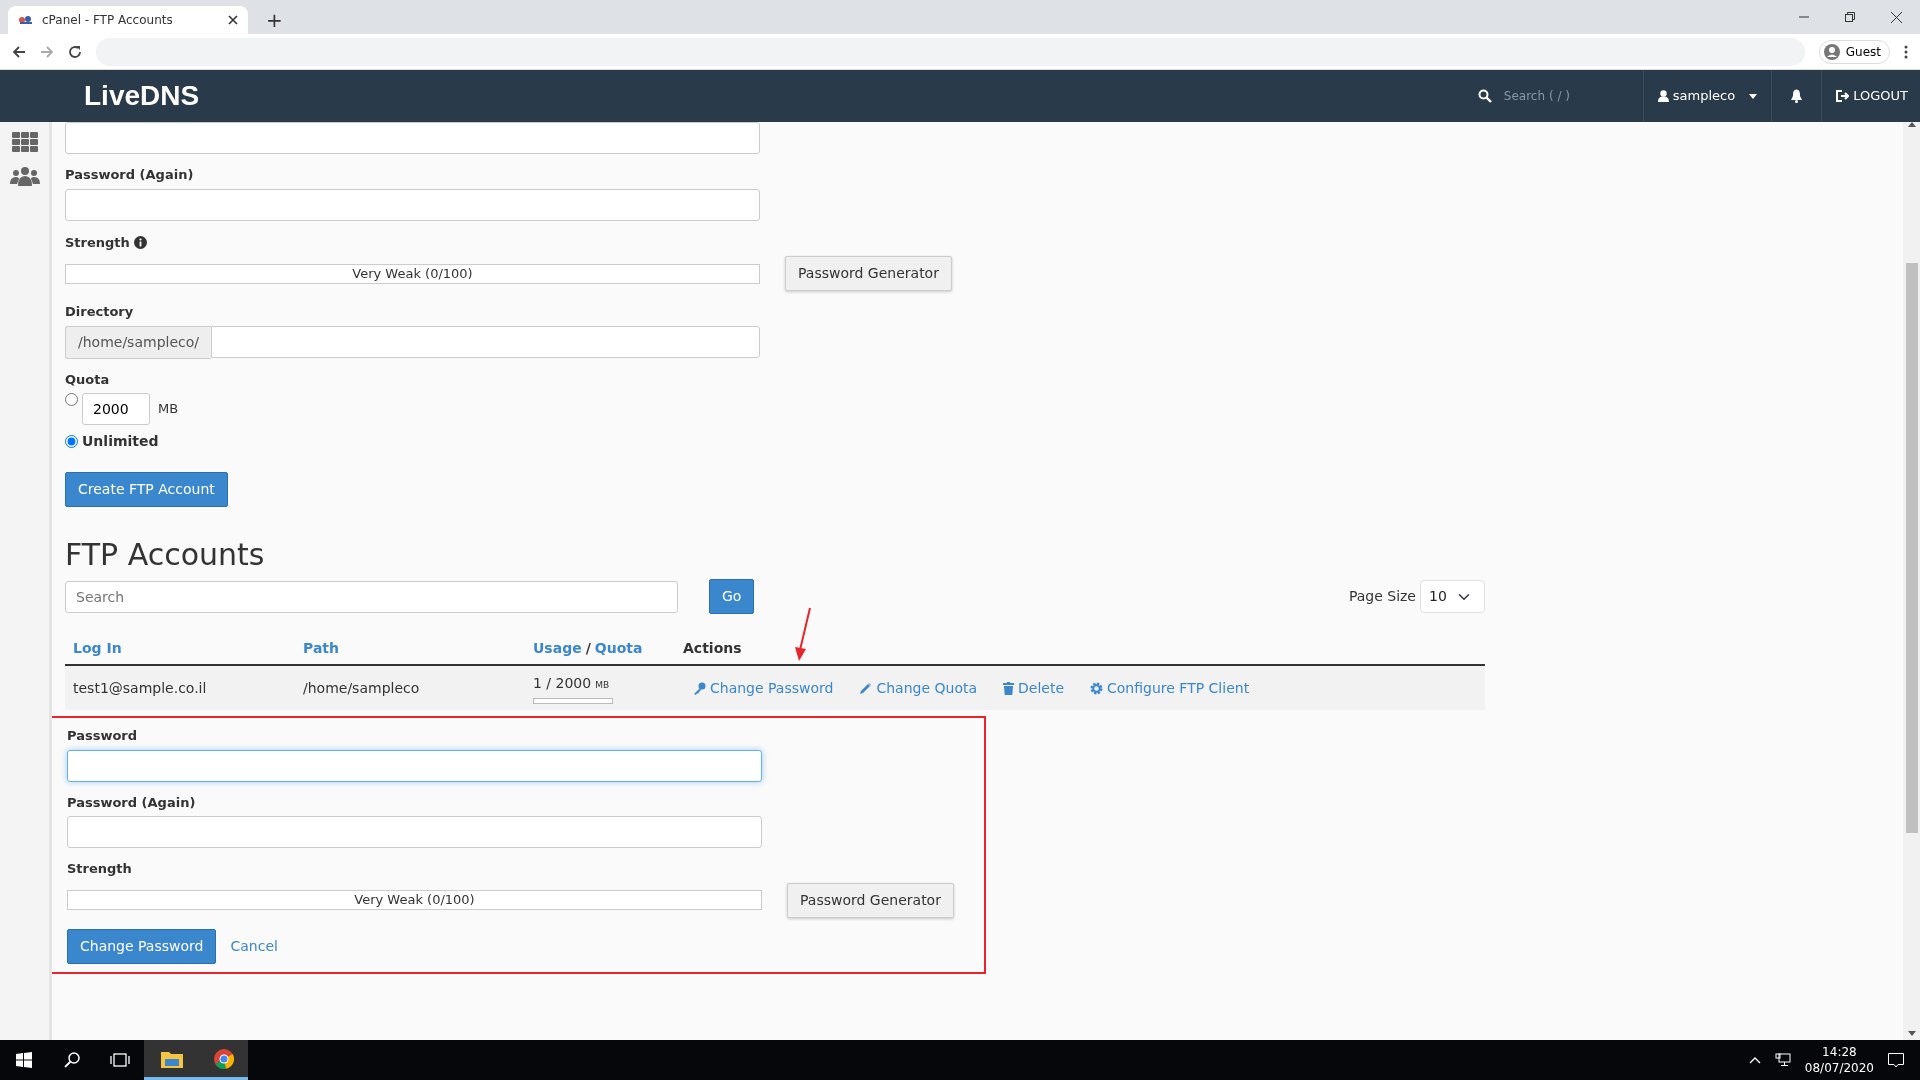 This screenshot has height=1080, width=1920. What do you see at coordinates (361, 687) in the screenshot?
I see `table-cell: /home/sampleco` at bounding box center [361, 687].